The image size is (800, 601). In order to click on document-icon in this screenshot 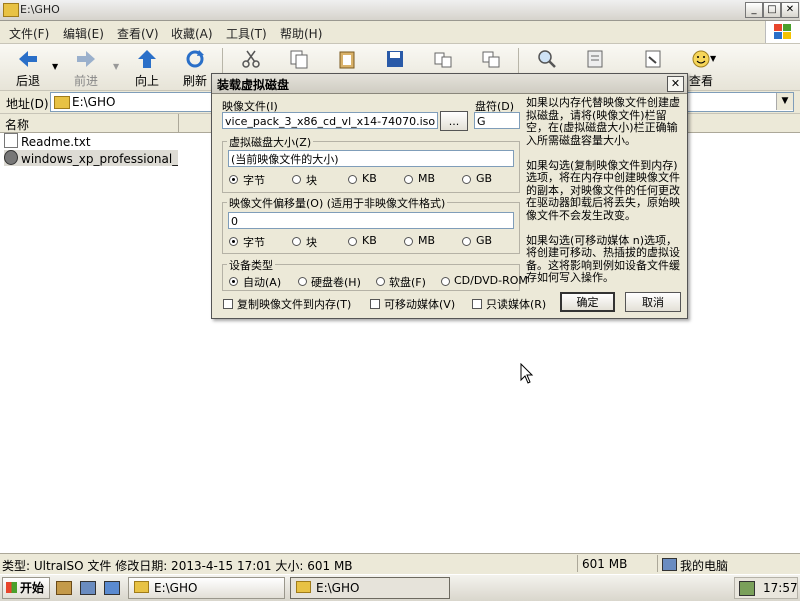, I will do `click(653, 59)`.